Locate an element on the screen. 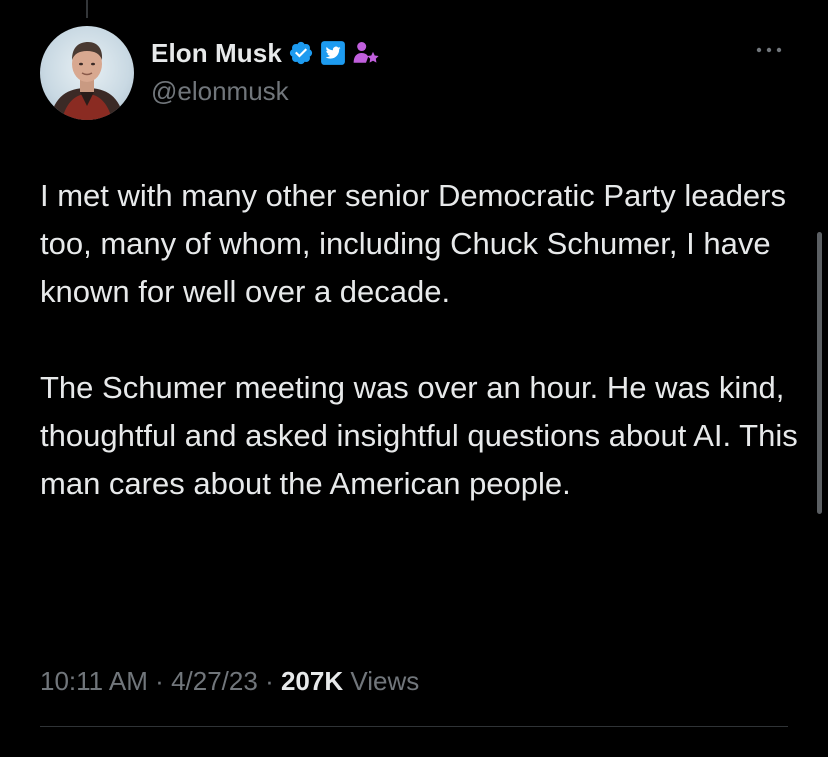  author-name-row: Elon Musk is located at coordinates (265, 53).